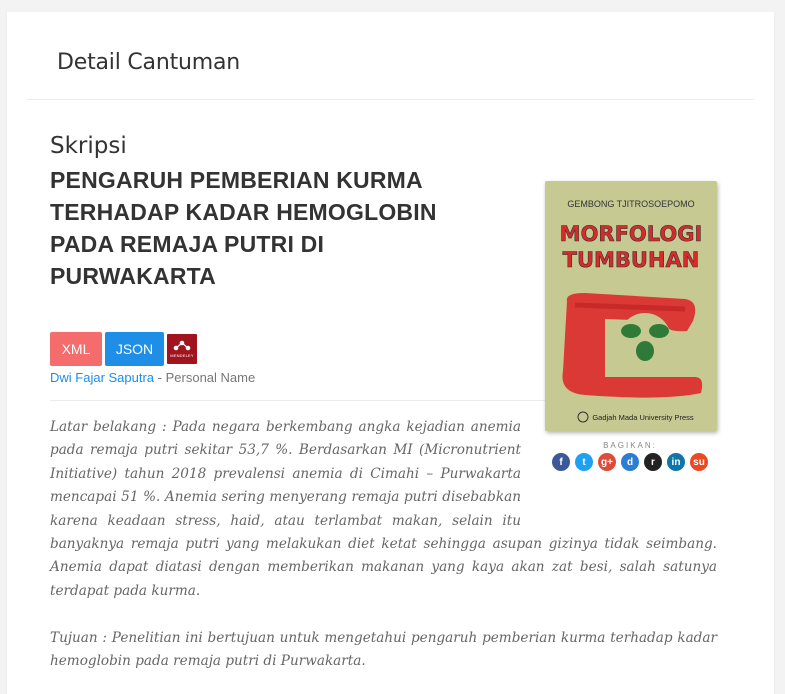 This screenshot has width=785, height=694. Describe the element at coordinates (206, 377) in the screenshot. I see `author-role: - Personal Name` at that location.